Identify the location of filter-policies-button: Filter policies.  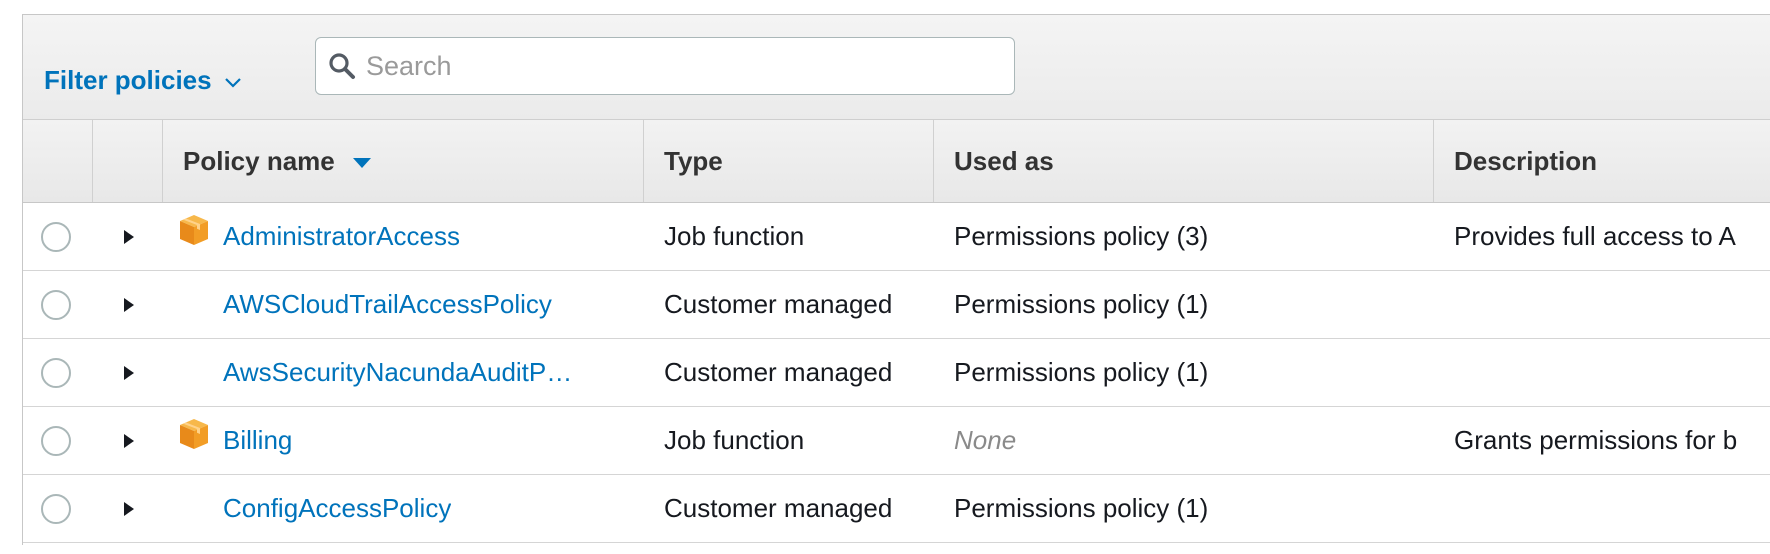
(143, 80).